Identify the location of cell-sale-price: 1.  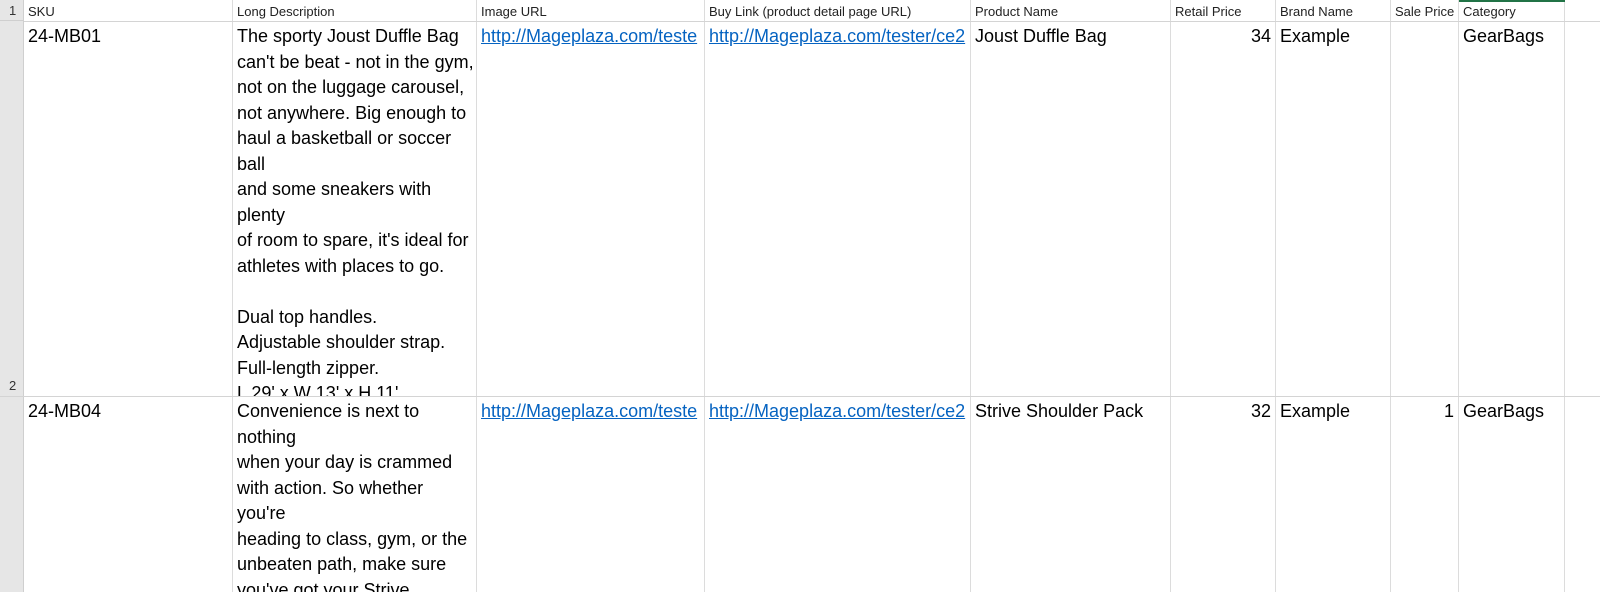
(1425, 494).